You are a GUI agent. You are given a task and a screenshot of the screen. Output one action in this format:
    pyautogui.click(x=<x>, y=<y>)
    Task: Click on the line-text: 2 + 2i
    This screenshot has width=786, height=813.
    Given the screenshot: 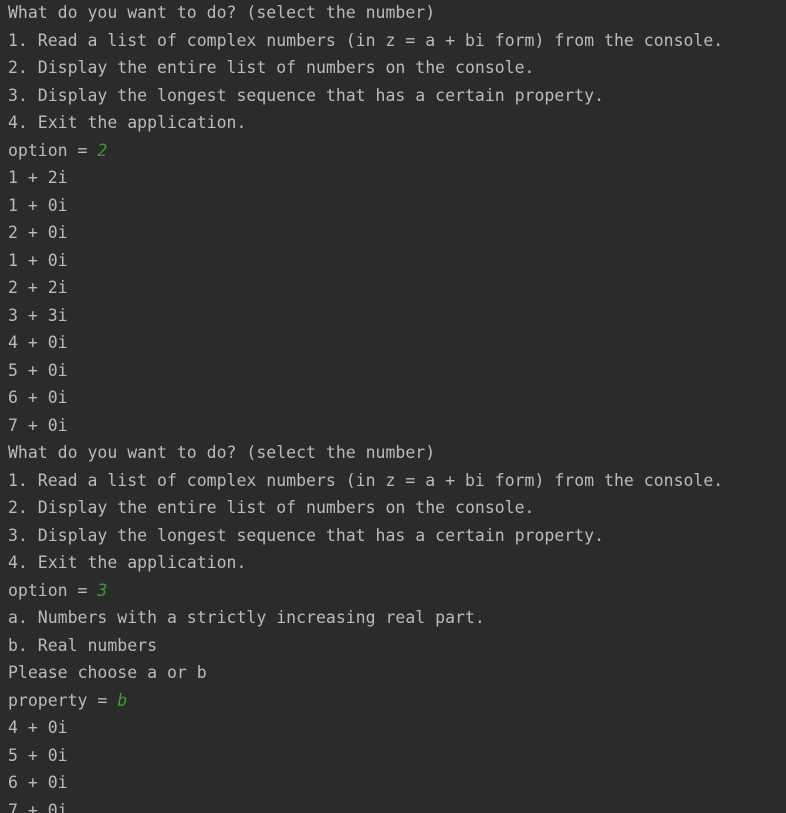 What is the action you would take?
    pyautogui.click(x=38, y=287)
    